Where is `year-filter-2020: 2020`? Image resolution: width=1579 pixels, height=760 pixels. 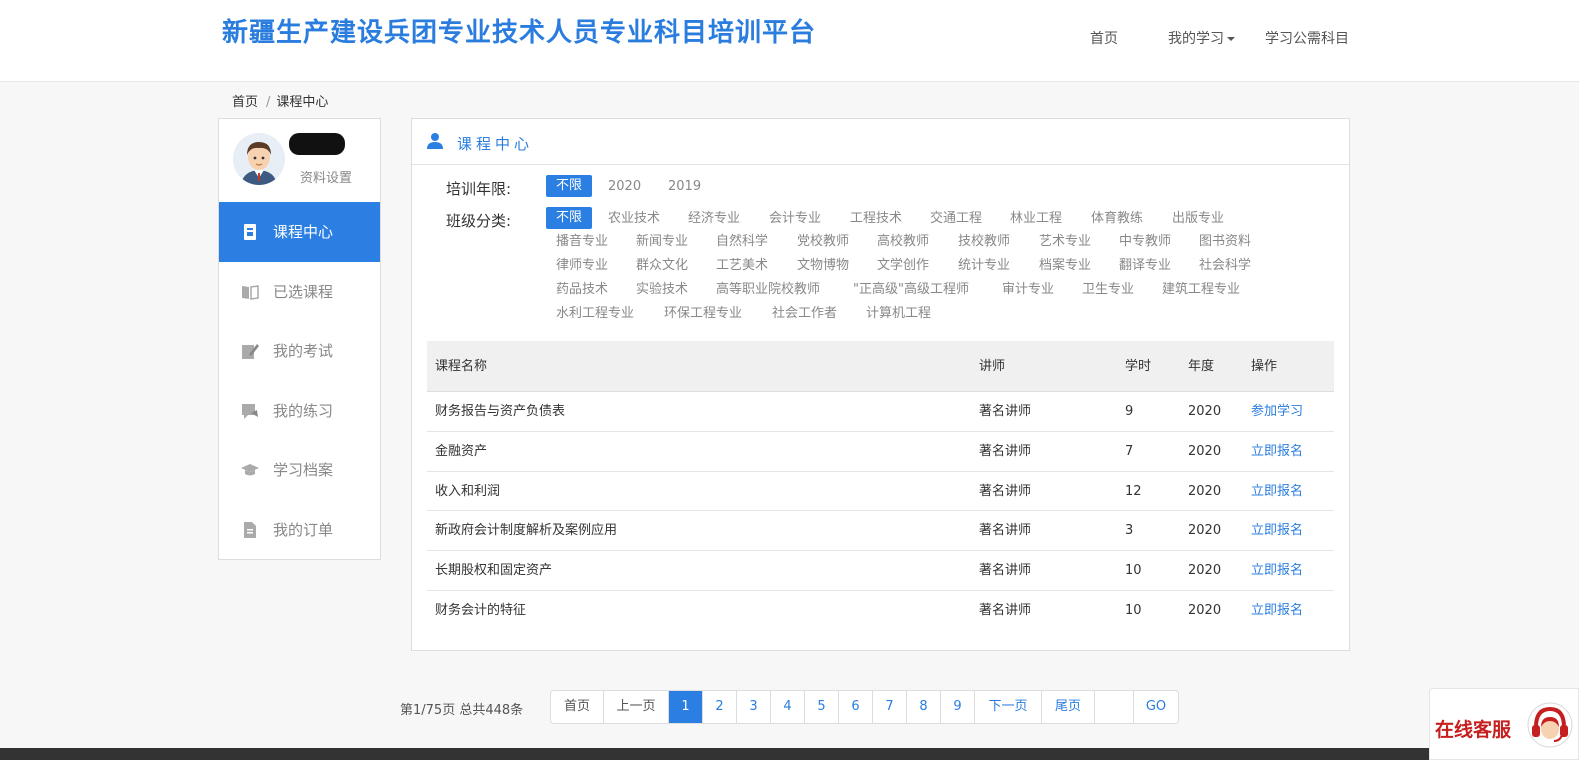 year-filter-2020: 2020 is located at coordinates (624, 187).